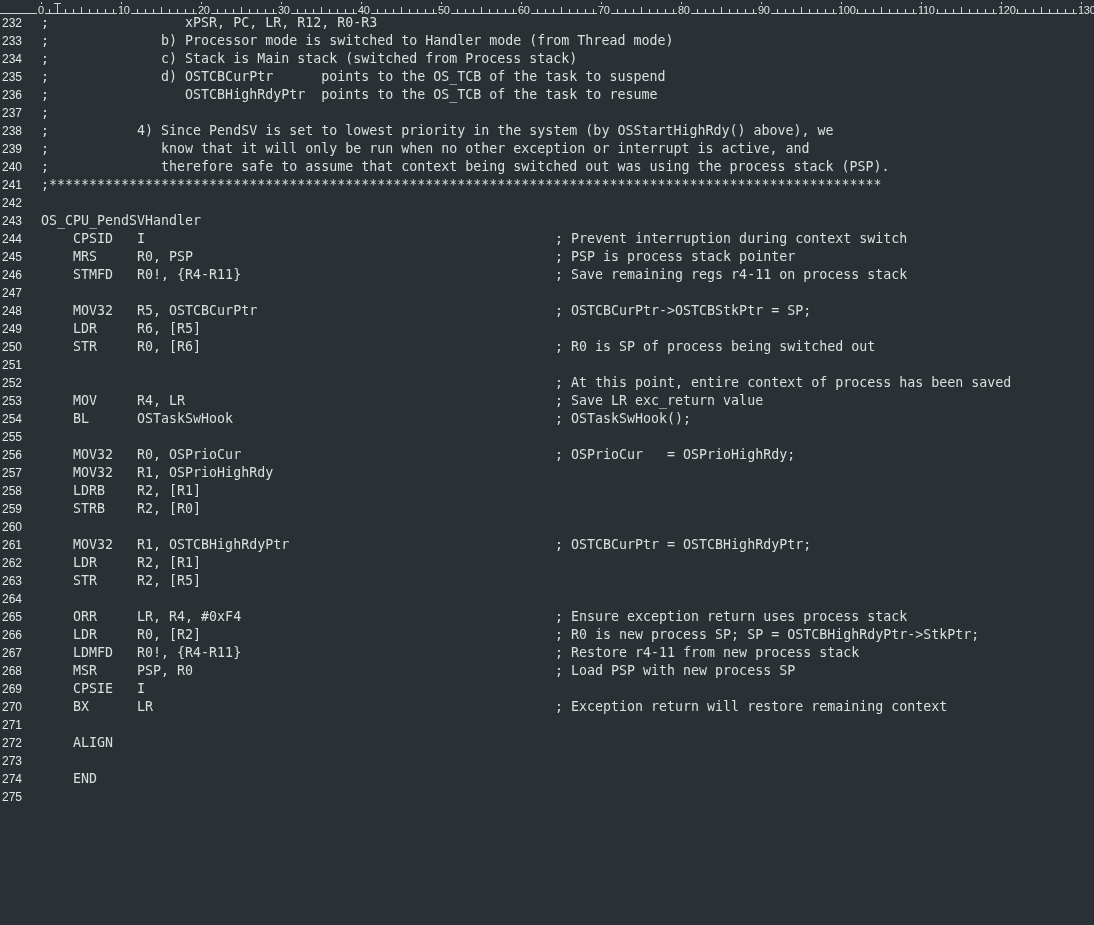  What do you see at coordinates (12, 41) in the screenshot?
I see `line-number: 233` at bounding box center [12, 41].